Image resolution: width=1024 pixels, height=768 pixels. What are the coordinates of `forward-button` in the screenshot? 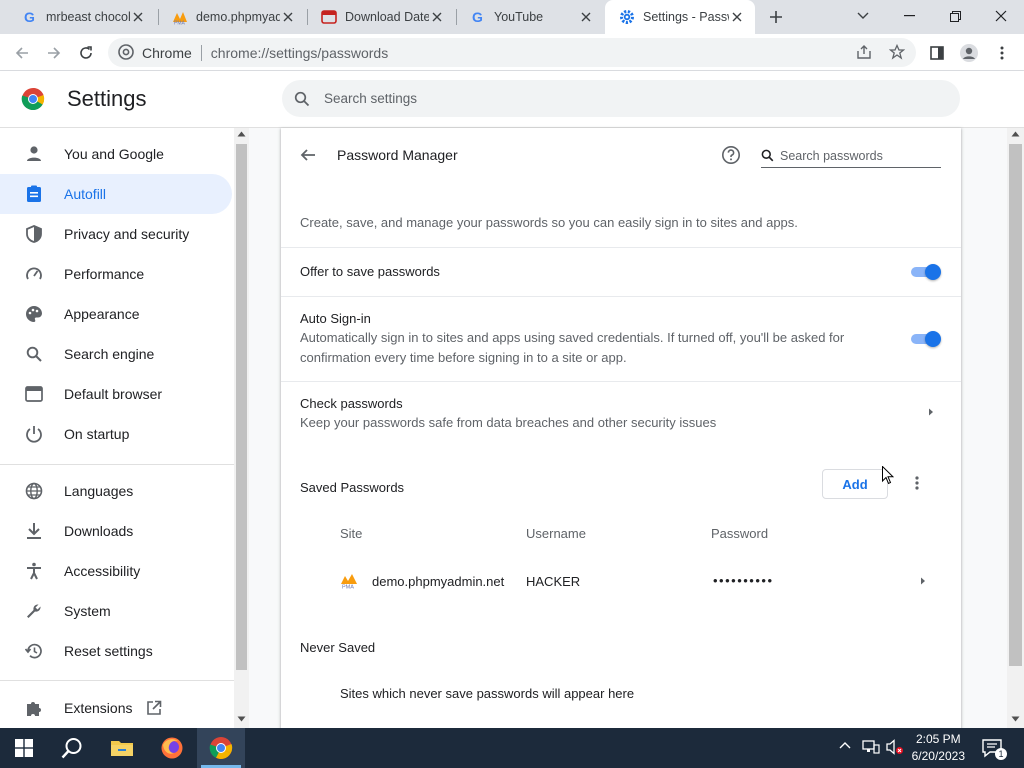 It's located at (54, 53).